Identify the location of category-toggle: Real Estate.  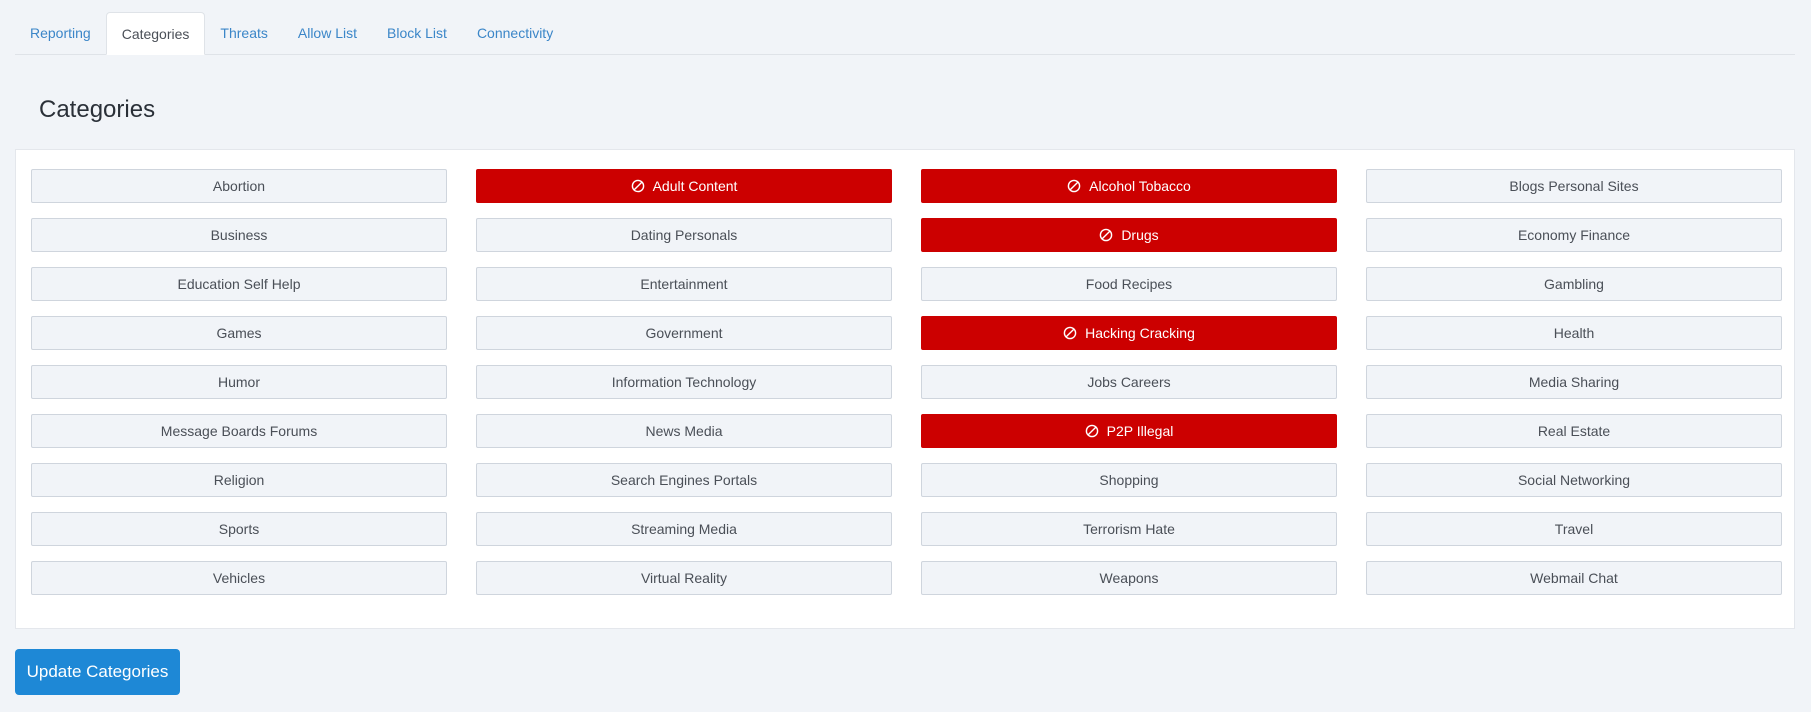
(1574, 431).